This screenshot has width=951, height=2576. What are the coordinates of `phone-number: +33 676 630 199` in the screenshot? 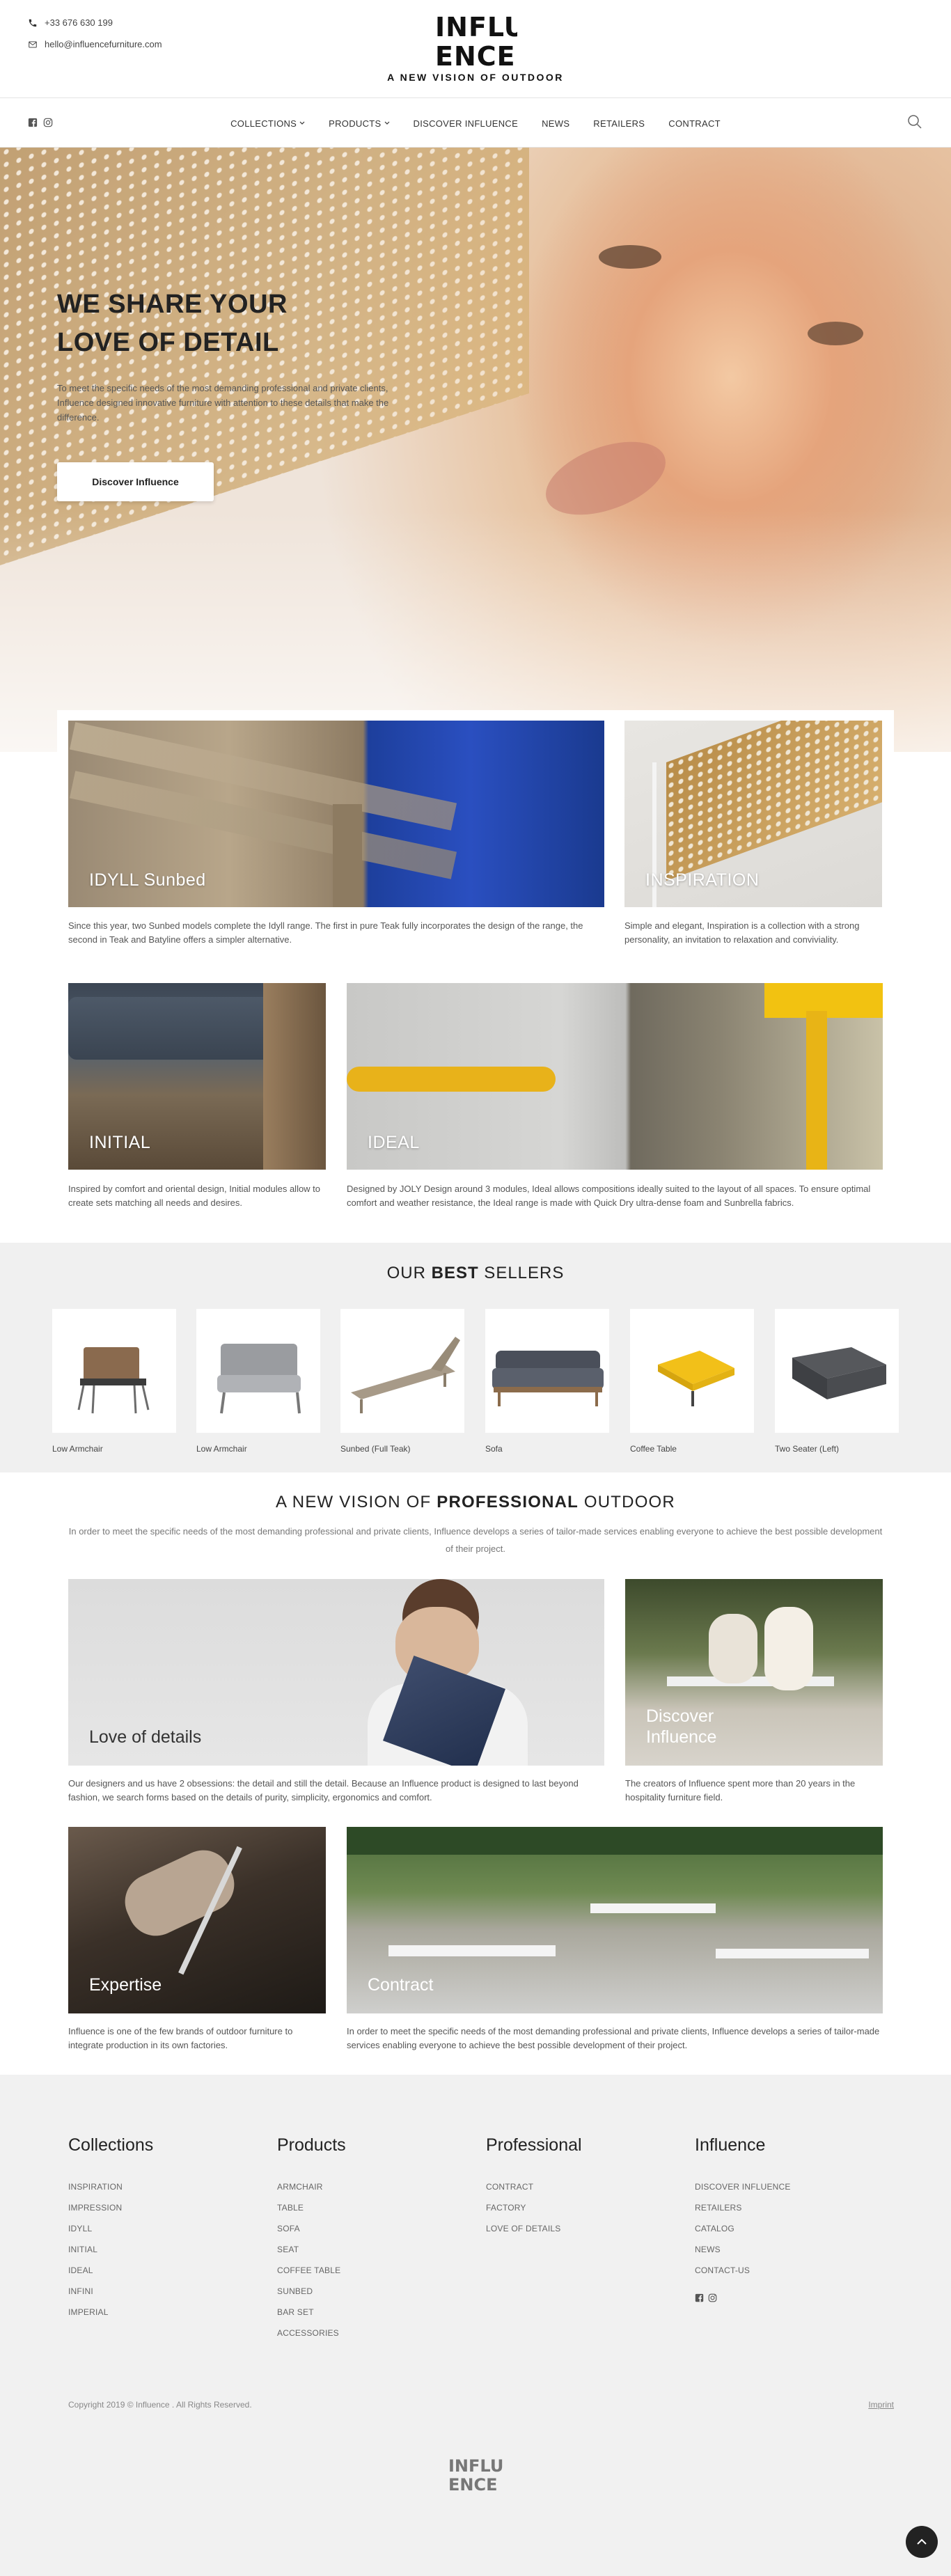 It's located at (79, 22).